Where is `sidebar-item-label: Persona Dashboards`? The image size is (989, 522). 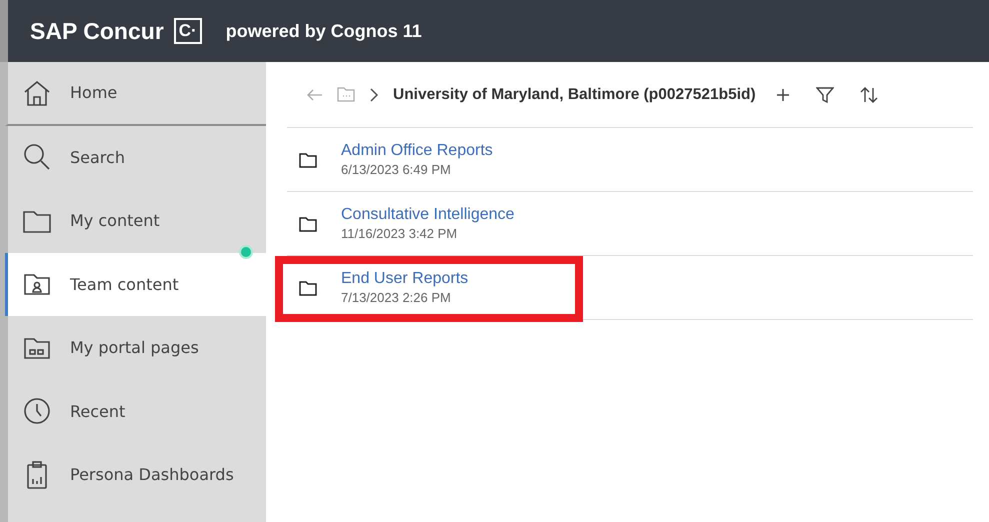
sidebar-item-label: Persona Dashboards is located at coordinates (152, 474).